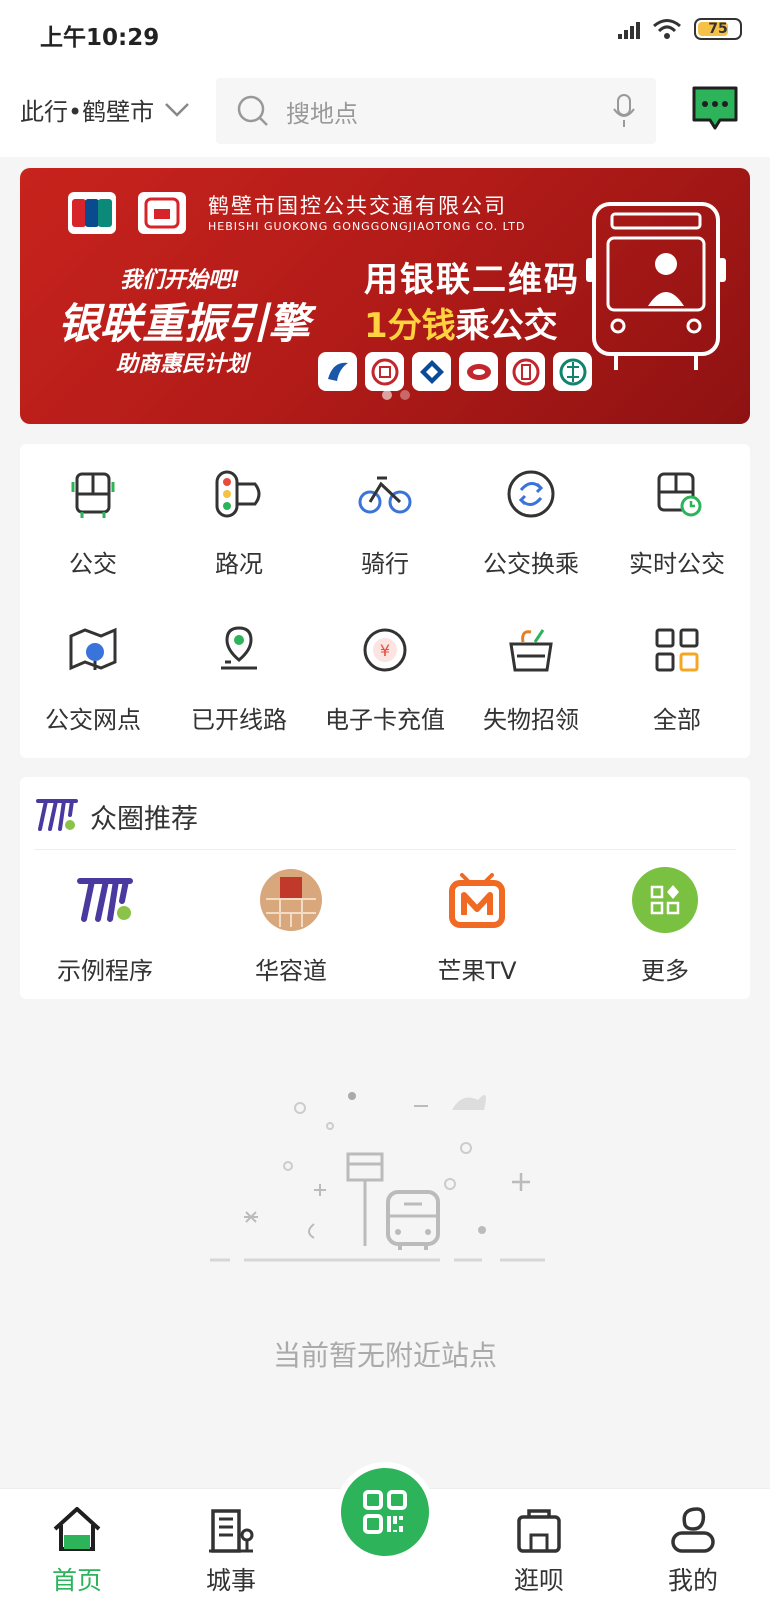  Describe the element at coordinates (322, 113) in the screenshot. I see `search-placeholder: 搜地点` at that location.